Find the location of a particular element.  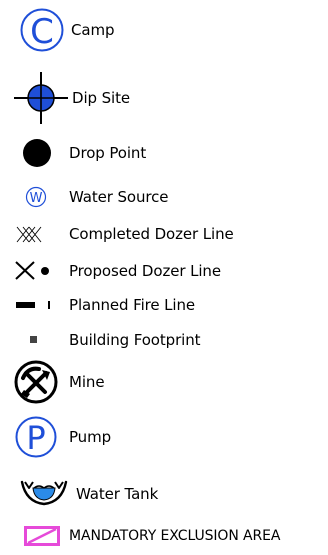

legend-item-water-source: W Water Source is located at coordinates (164, 197).